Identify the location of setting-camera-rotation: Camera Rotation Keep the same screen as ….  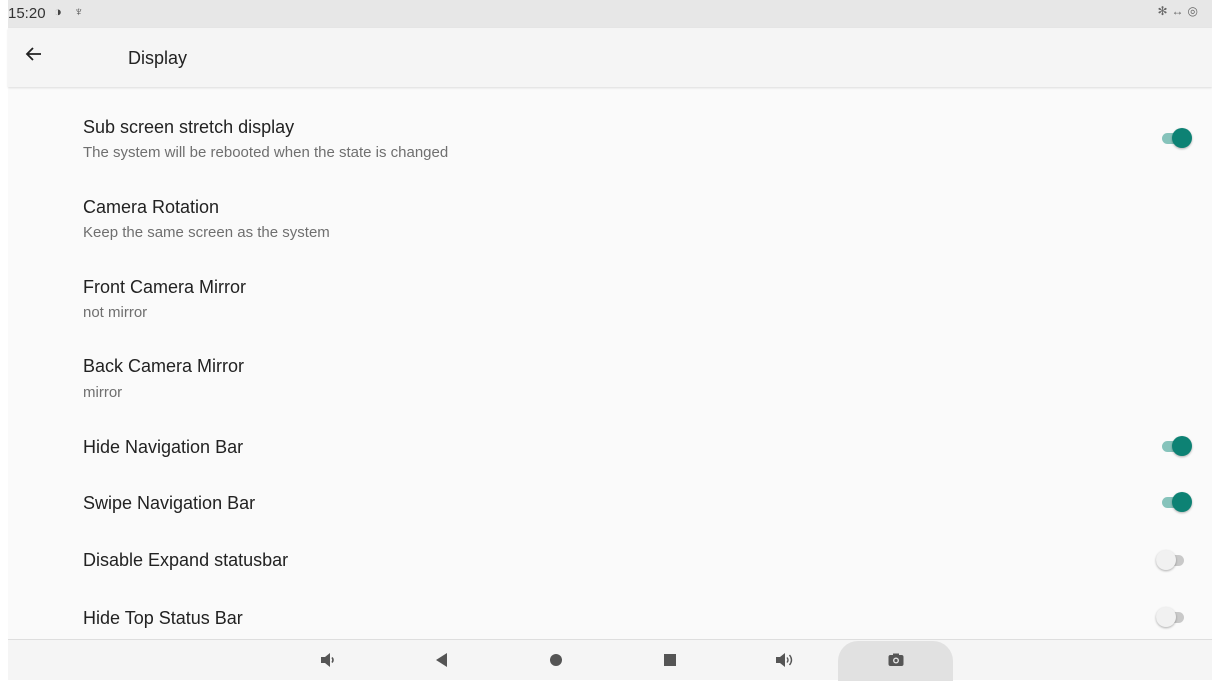
(610, 223).